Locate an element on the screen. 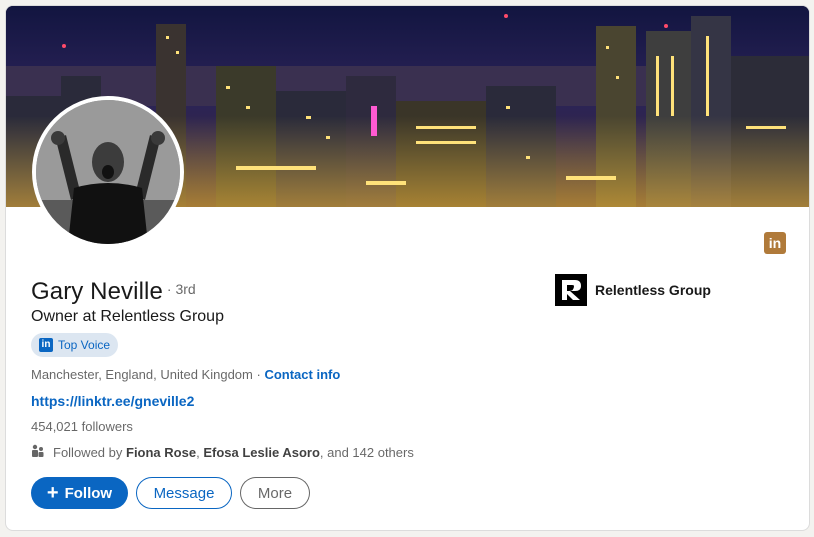 The height and width of the screenshot is (537, 814). message-button: Message is located at coordinates (184, 493).